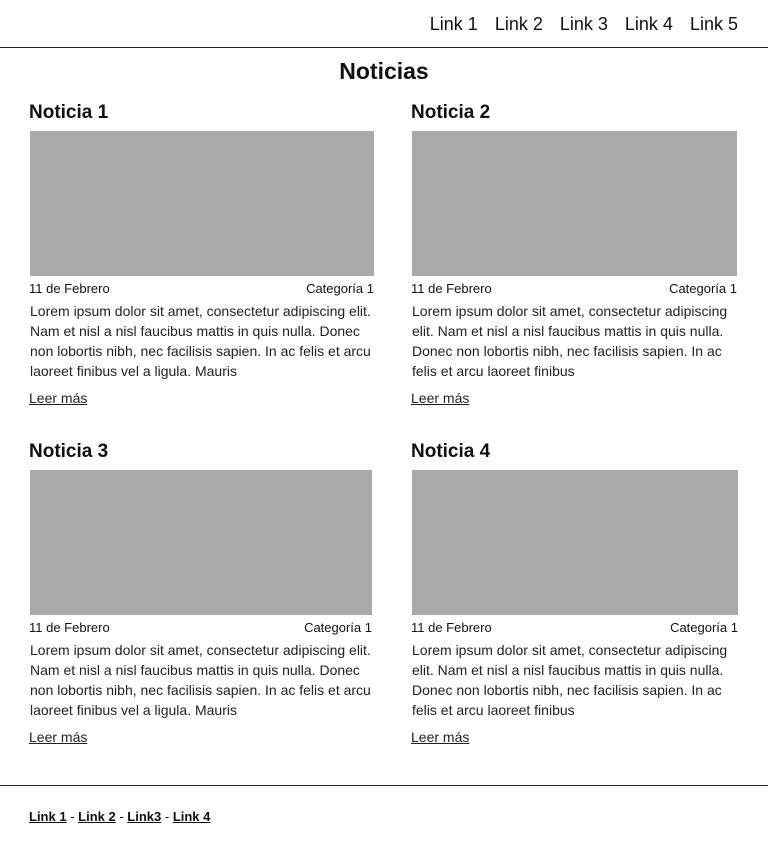  What do you see at coordinates (201, 116) in the screenshot?
I see `news-title: Noticia 1` at bounding box center [201, 116].